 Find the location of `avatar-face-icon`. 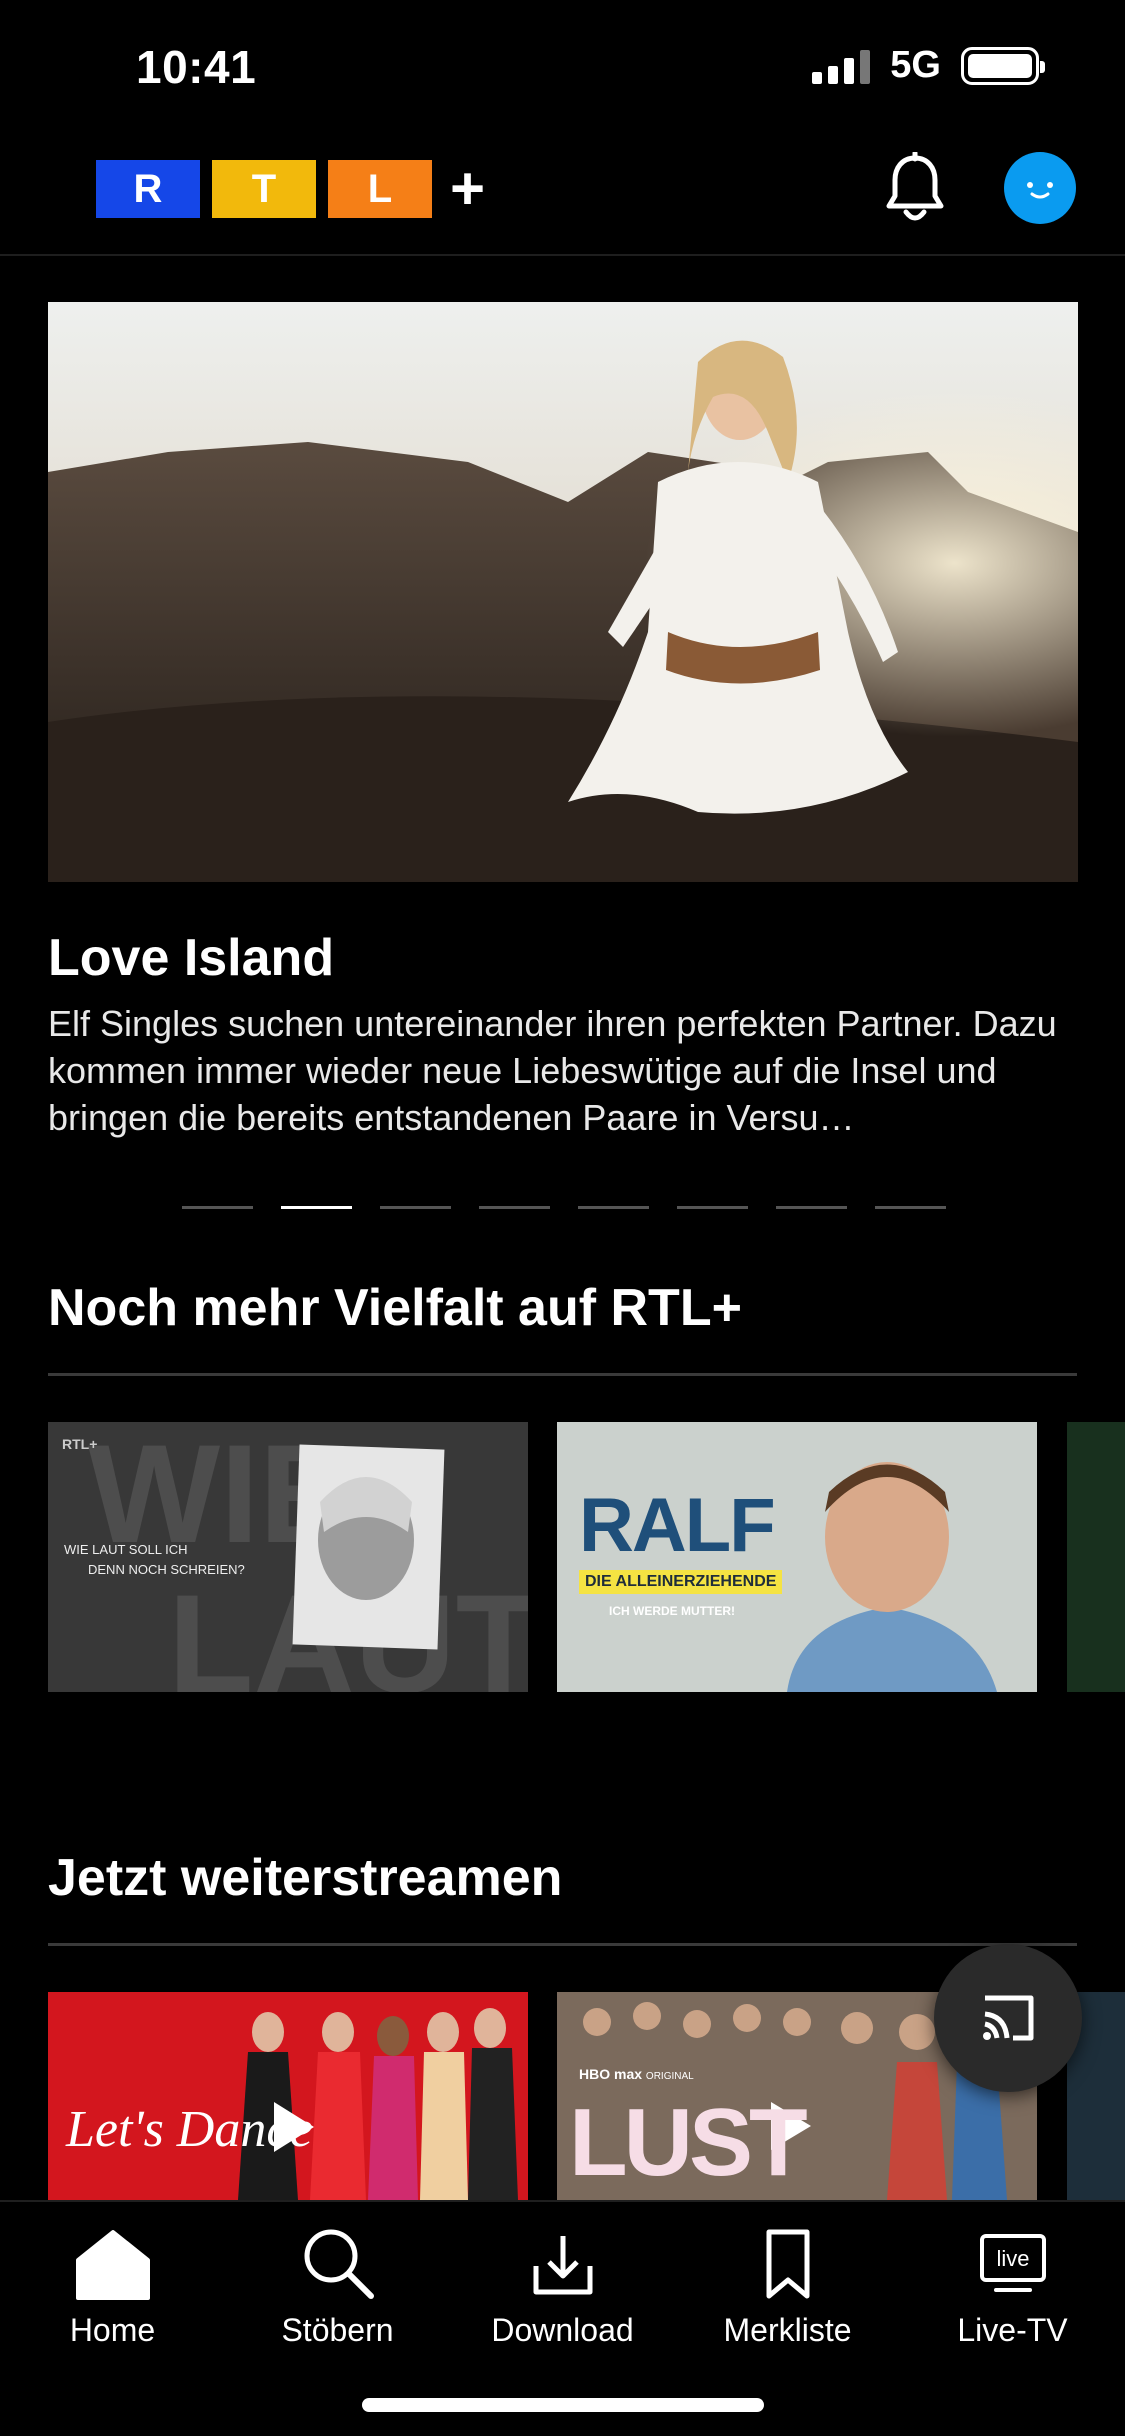

avatar-face-icon is located at coordinates (1040, 190).